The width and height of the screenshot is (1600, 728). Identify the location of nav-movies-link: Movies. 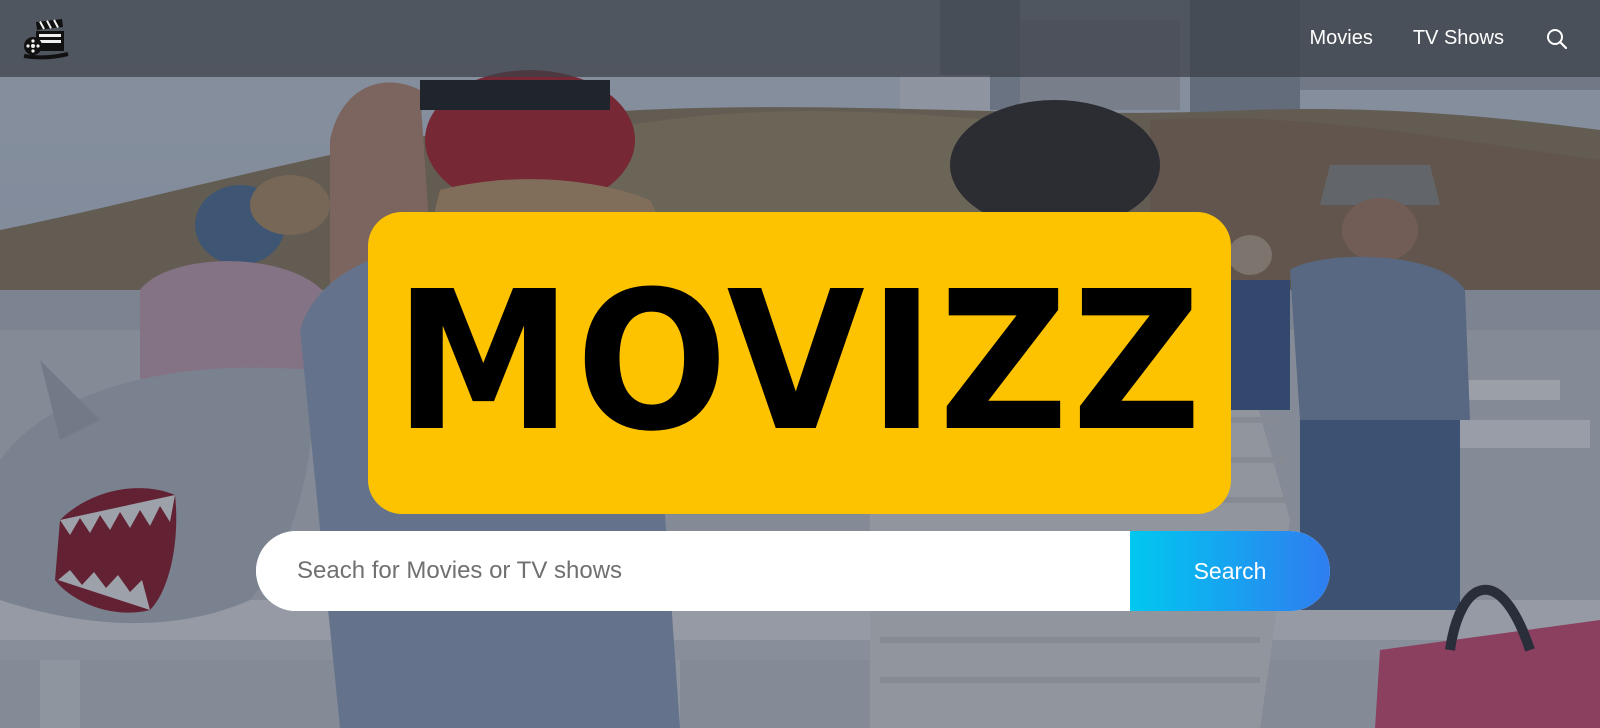
(1340, 38).